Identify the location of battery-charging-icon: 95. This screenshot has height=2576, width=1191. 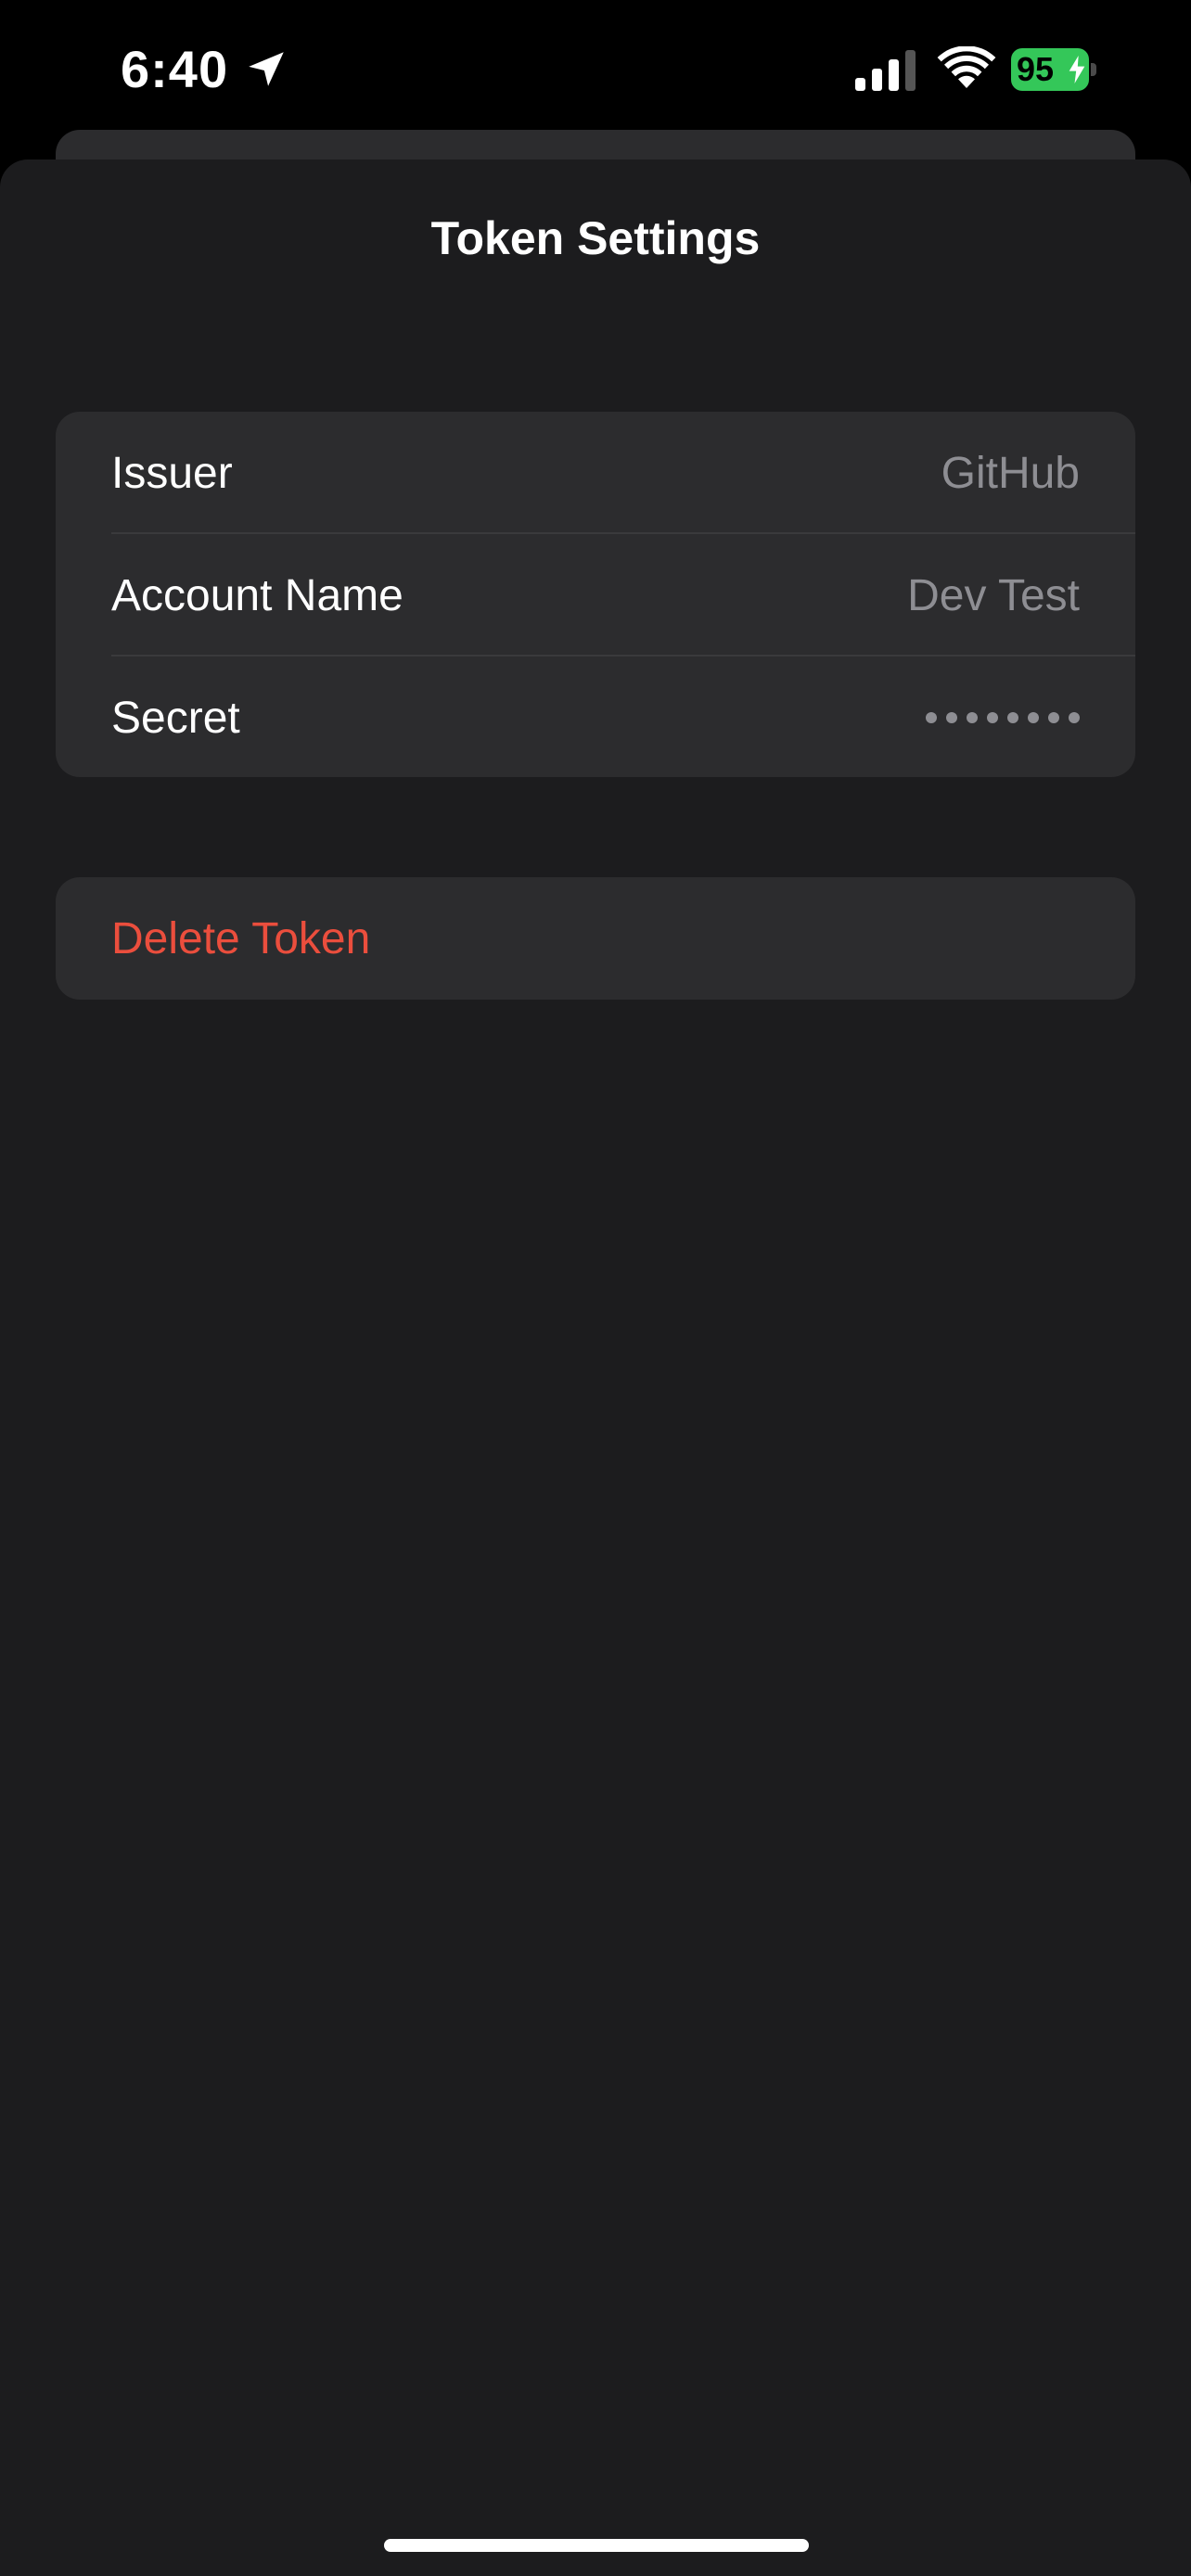
(1053, 69).